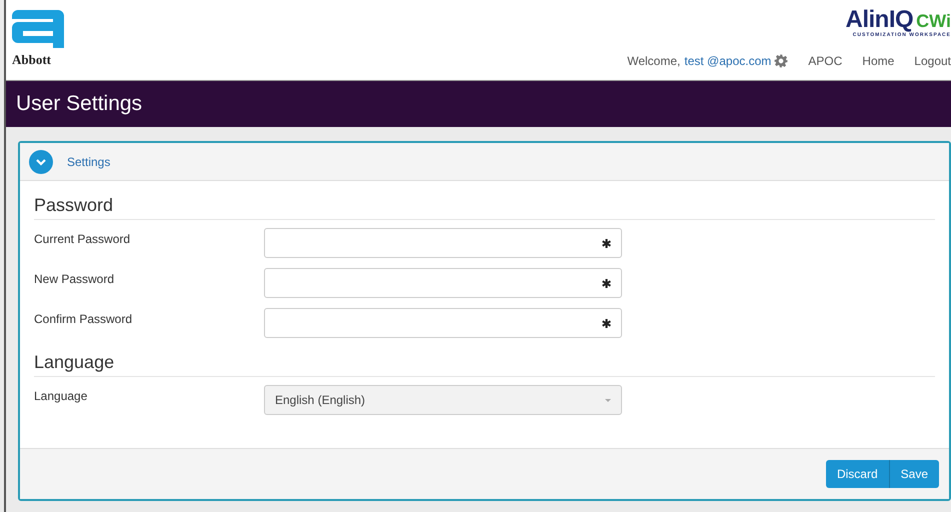  What do you see at coordinates (878, 61) in the screenshot?
I see `nav-link: Home` at bounding box center [878, 61].